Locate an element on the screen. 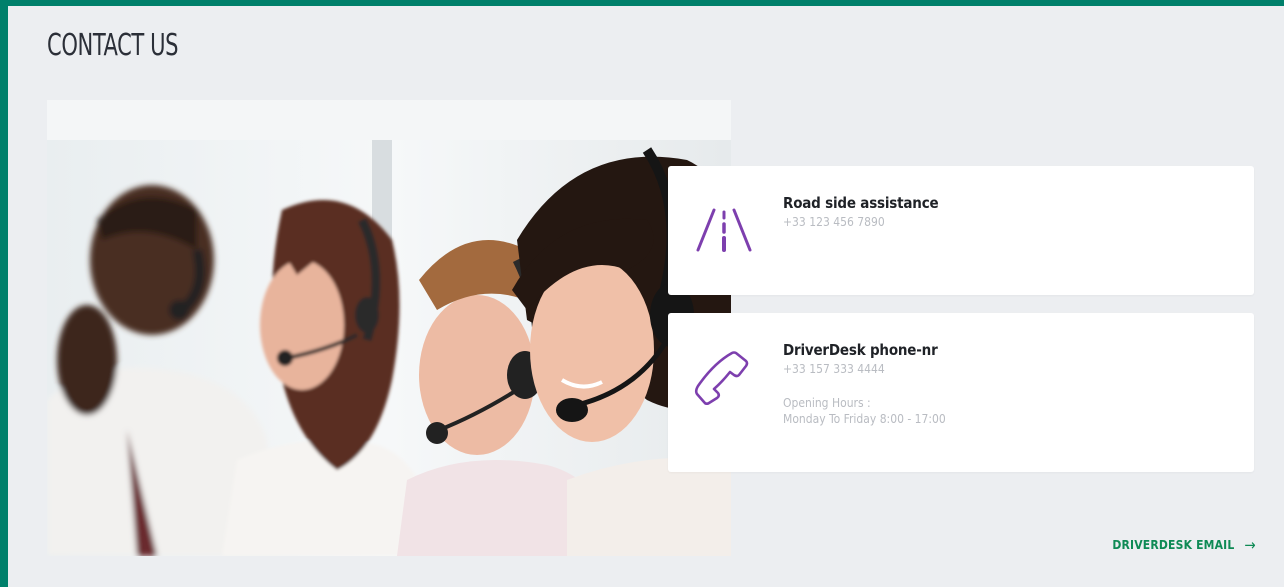 This screenshot has height=587, width=1284. opening-hours-label: Opening Hours : is located at coordinates (827, 403).